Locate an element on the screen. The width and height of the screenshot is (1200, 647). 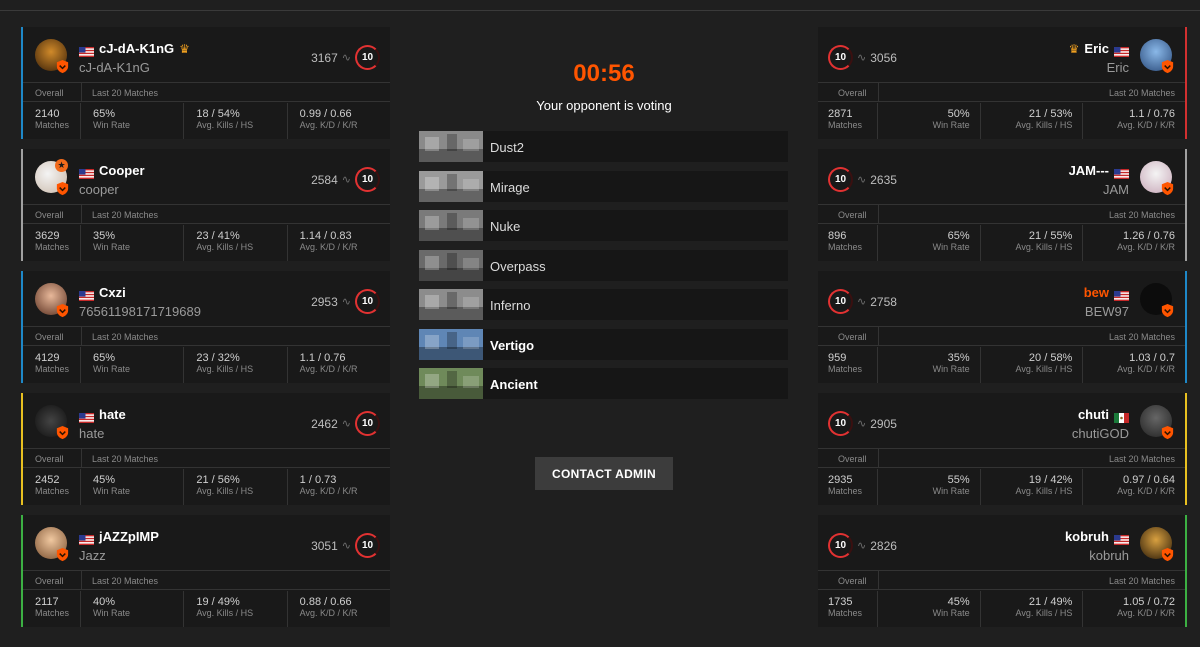
stat-value: 0.88 / 0.66 is located at coordinates (325, 602).